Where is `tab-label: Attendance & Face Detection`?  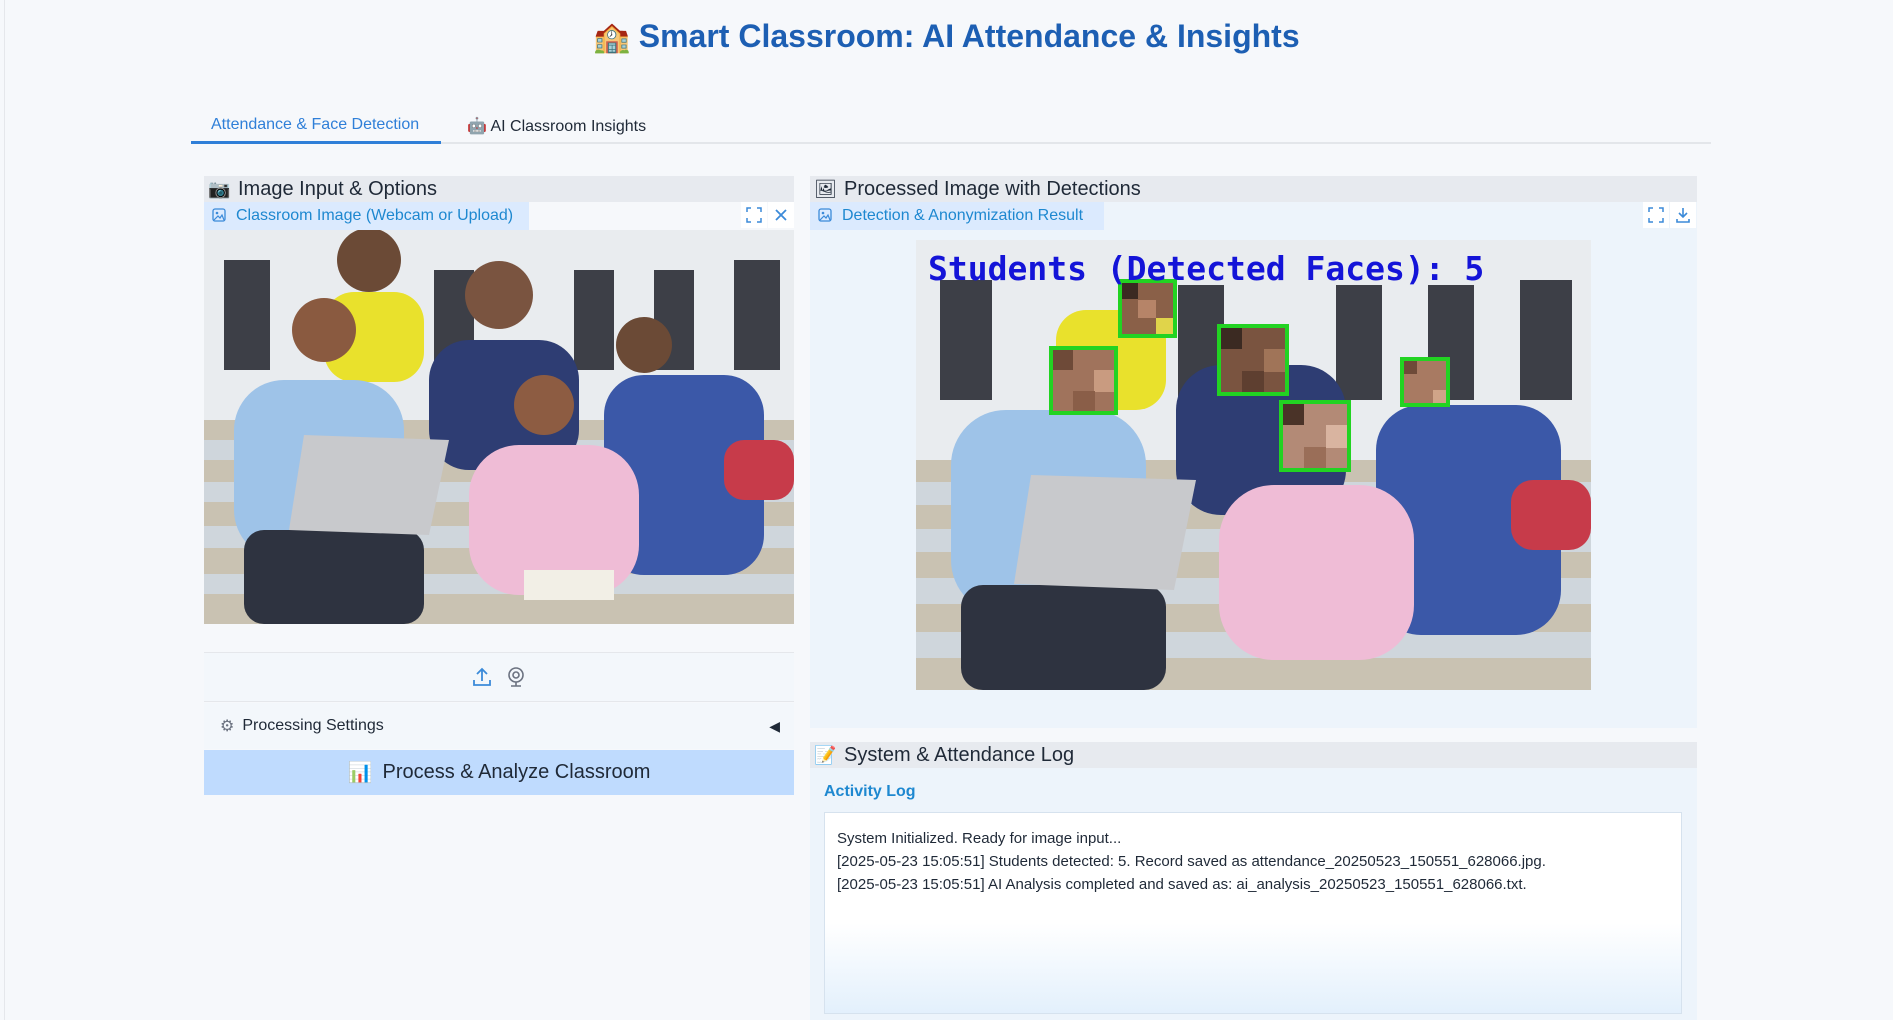 tab-label: Attendance & Face Detection is located at coordinates (315, 124).